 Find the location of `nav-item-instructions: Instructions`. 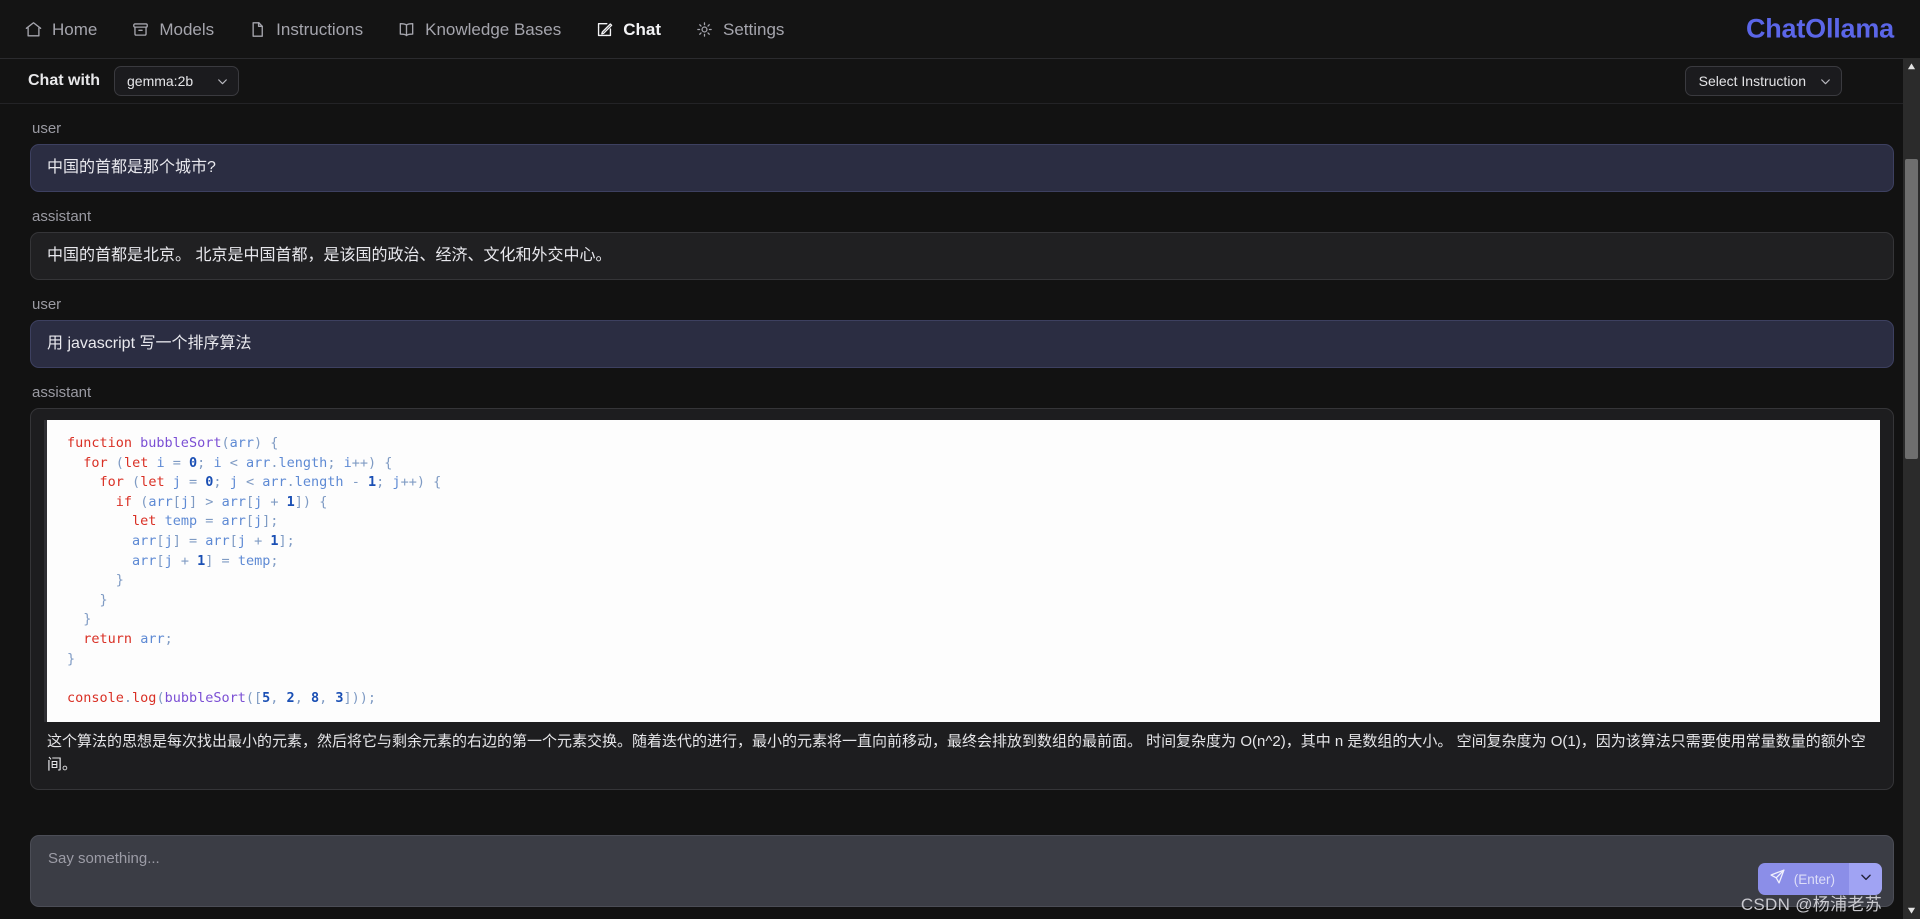

nav-item-instructions: Instructions is located at coordinates (305, 29).